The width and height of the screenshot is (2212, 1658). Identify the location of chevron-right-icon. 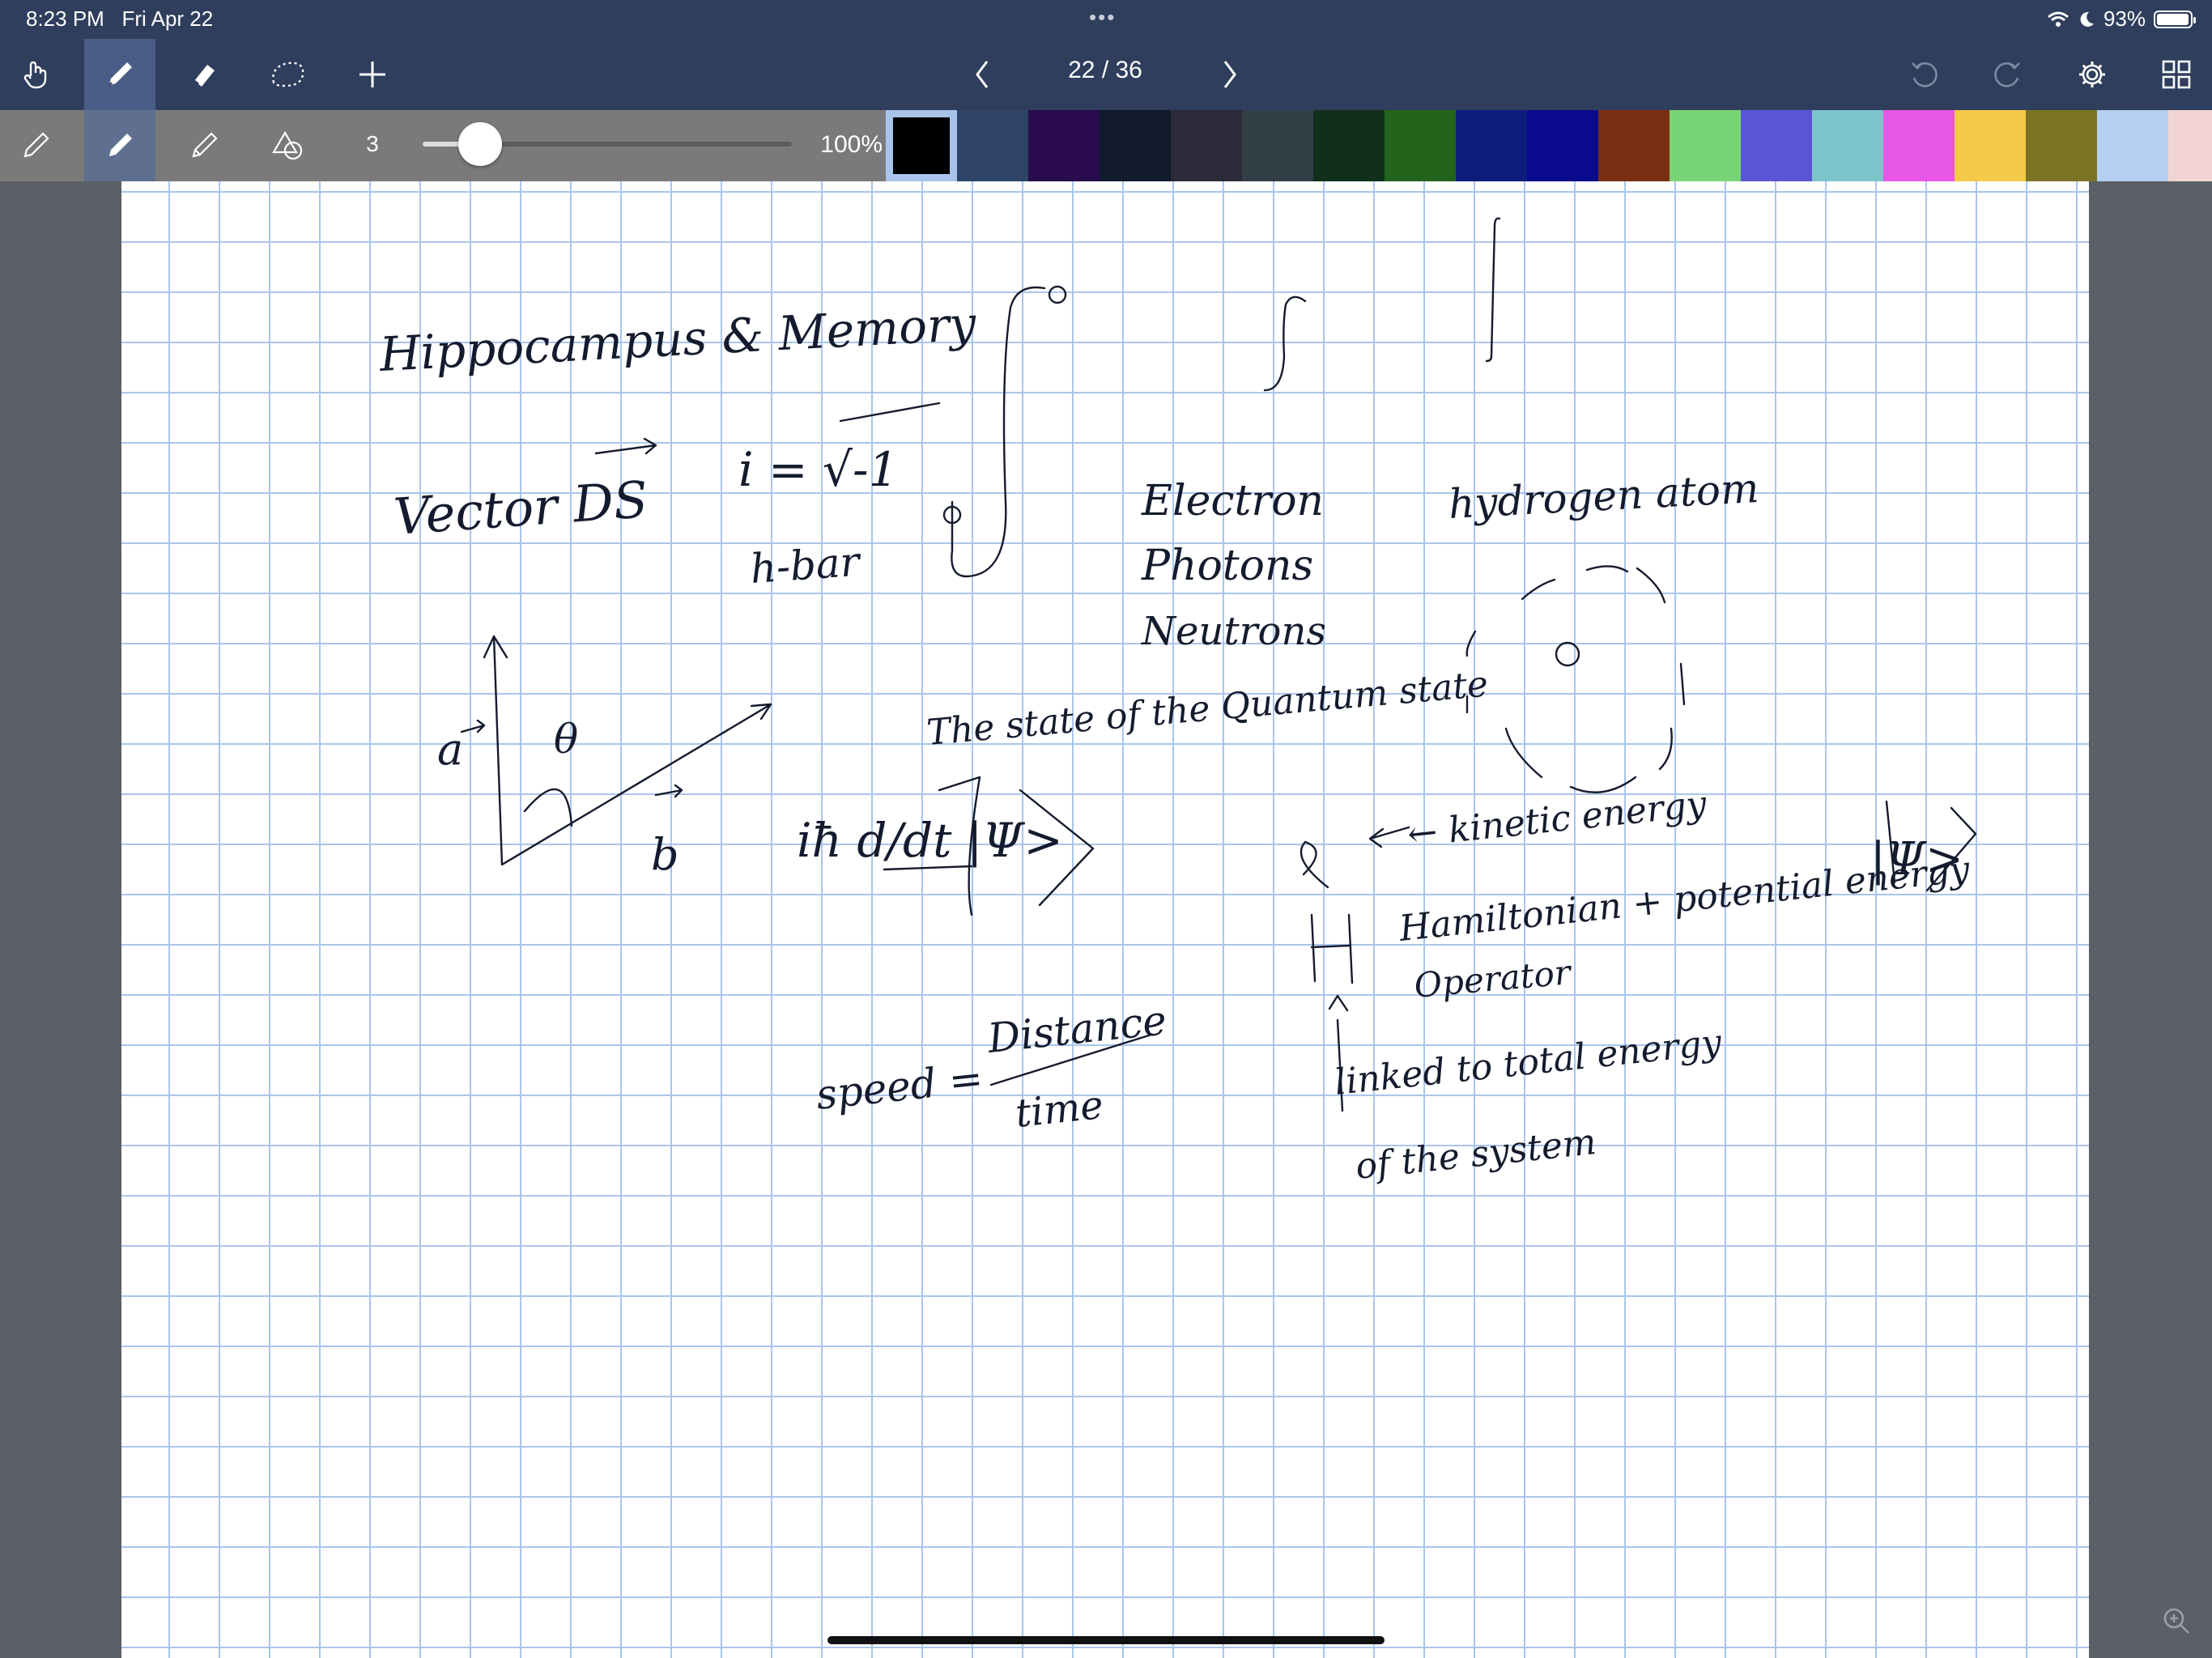
(1230, 74).